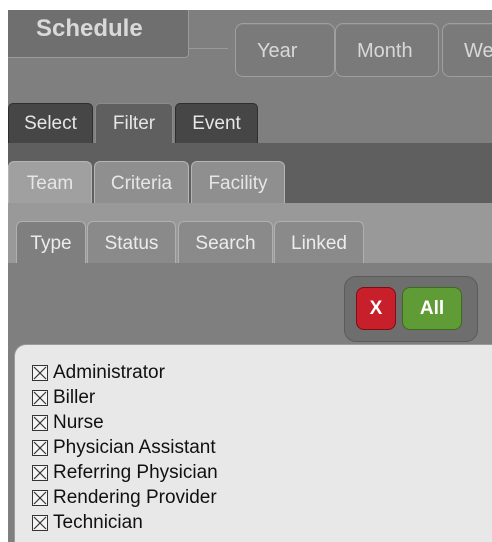  Describe the element at coordinates (89, 28) in the screenshot. I see `page-title: Schedule` at that location.